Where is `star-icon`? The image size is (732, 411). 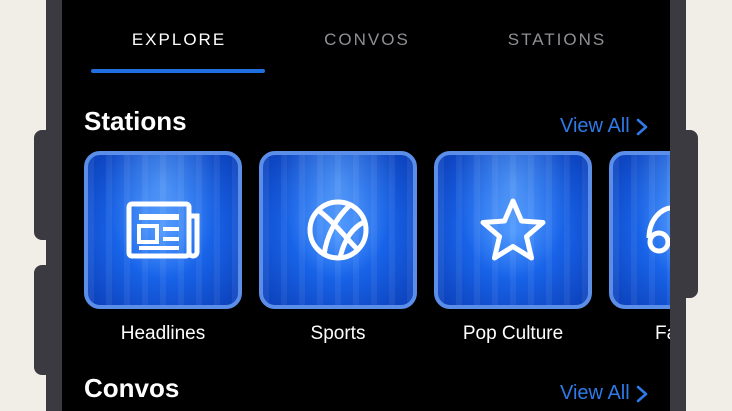 star-icon is located at coordinates (513, 229).